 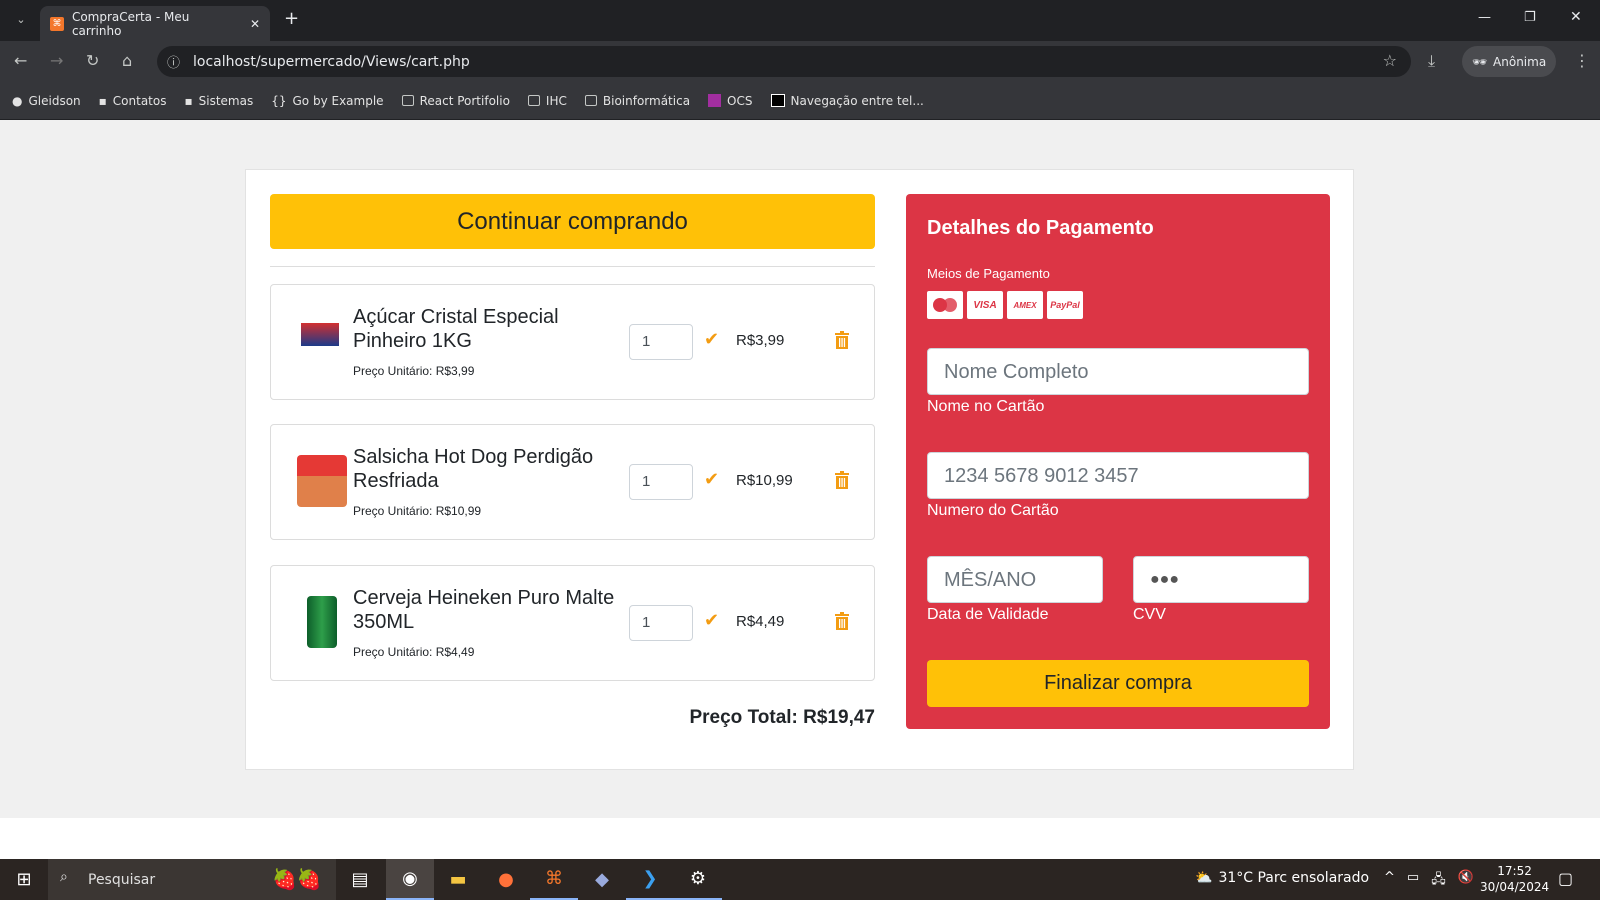 I want to click on clock: 17:52 30/04/2024, so click(x=1514, y=879).